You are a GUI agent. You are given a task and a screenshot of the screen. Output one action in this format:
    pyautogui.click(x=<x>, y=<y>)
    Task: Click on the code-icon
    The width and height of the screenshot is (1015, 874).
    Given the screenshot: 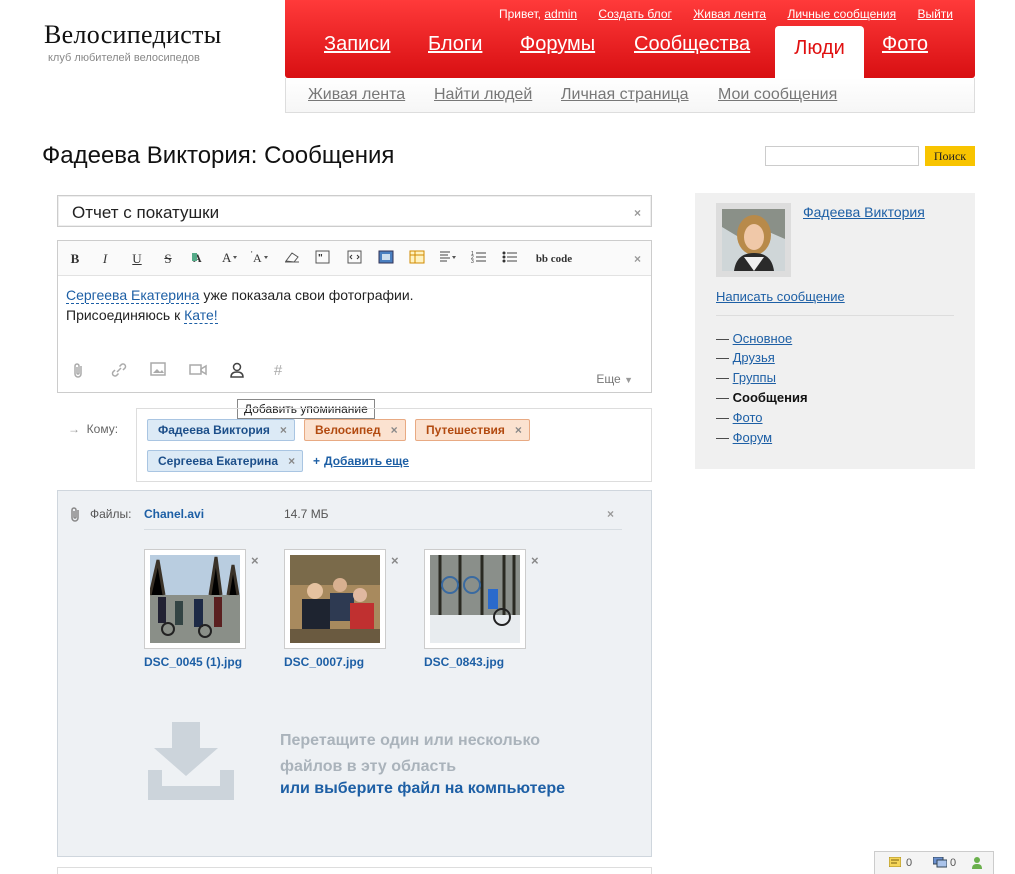 What is the action you would take?
    pyautogui.click(x=355, y=259)
    